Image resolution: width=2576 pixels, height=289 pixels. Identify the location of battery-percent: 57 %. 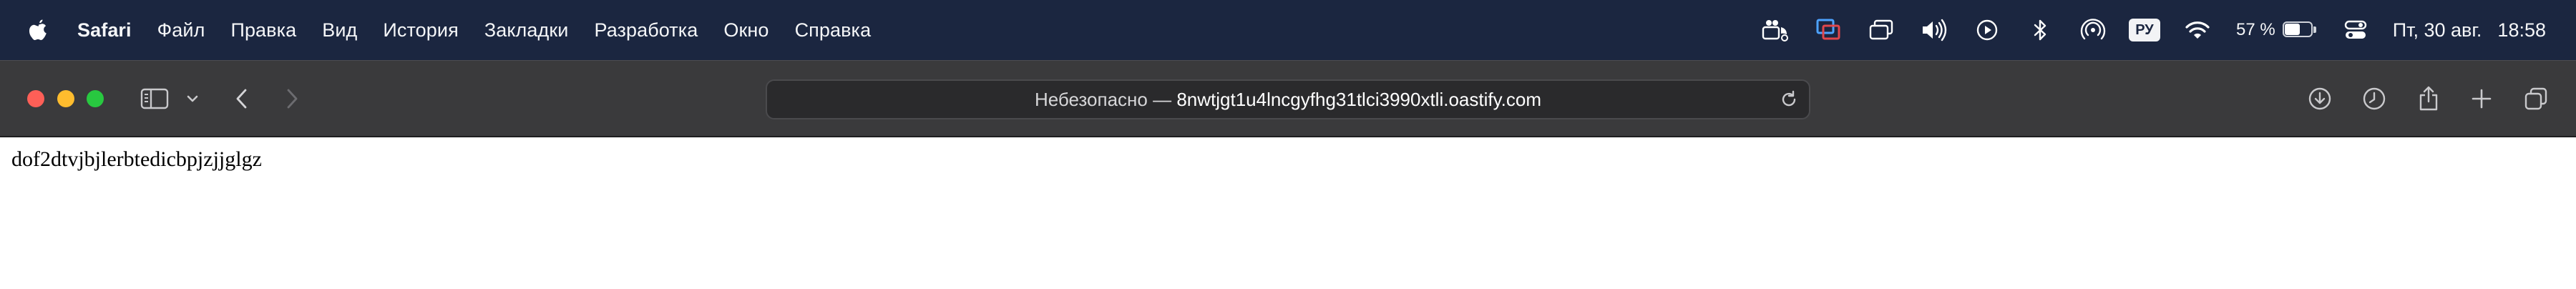
(2255, 30).